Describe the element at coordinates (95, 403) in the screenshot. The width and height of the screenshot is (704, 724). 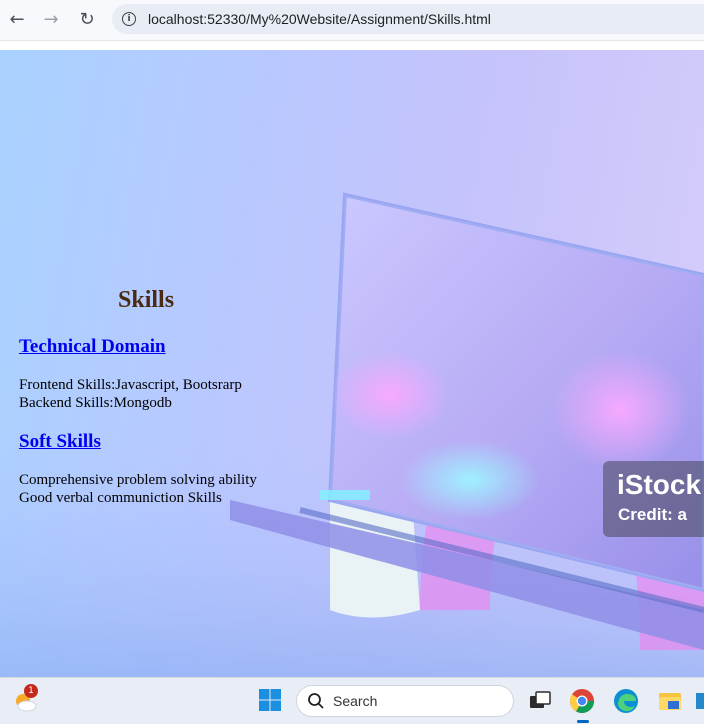
I see `backend-skills-text: Backend Skills:Mongodb` at that location.